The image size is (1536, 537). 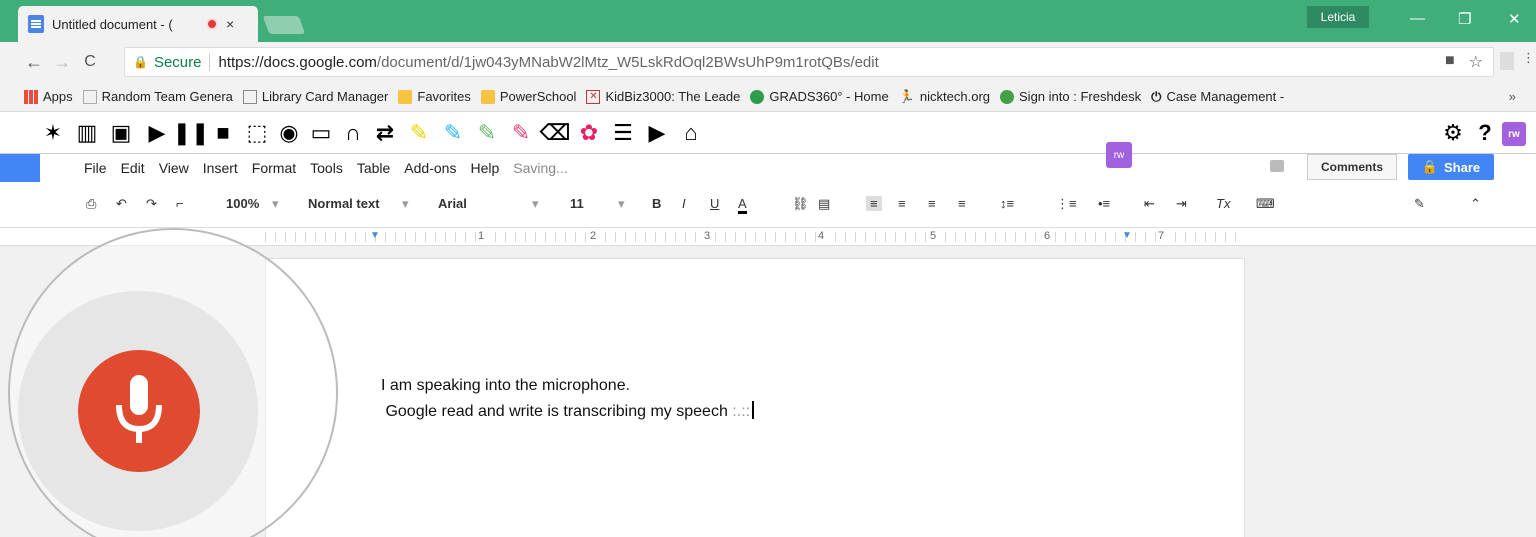 I want to click on bulleted-list-icon: •≡, so click(x=1104, y=203).